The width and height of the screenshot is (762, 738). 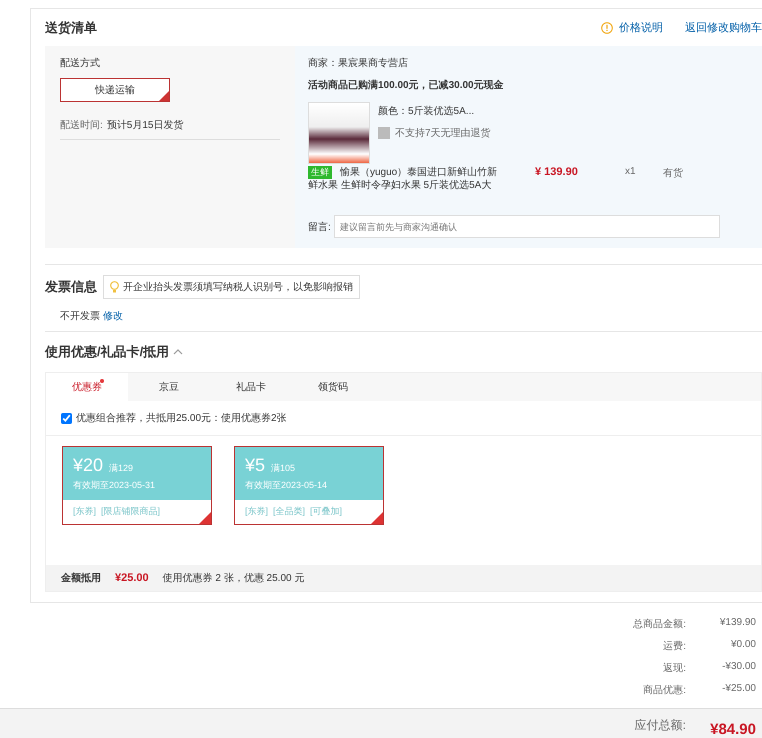 What do you see at coordinates (113, 316) in the screenshot?
I see `edit-link: 修改` at bounding box center [113, 316].